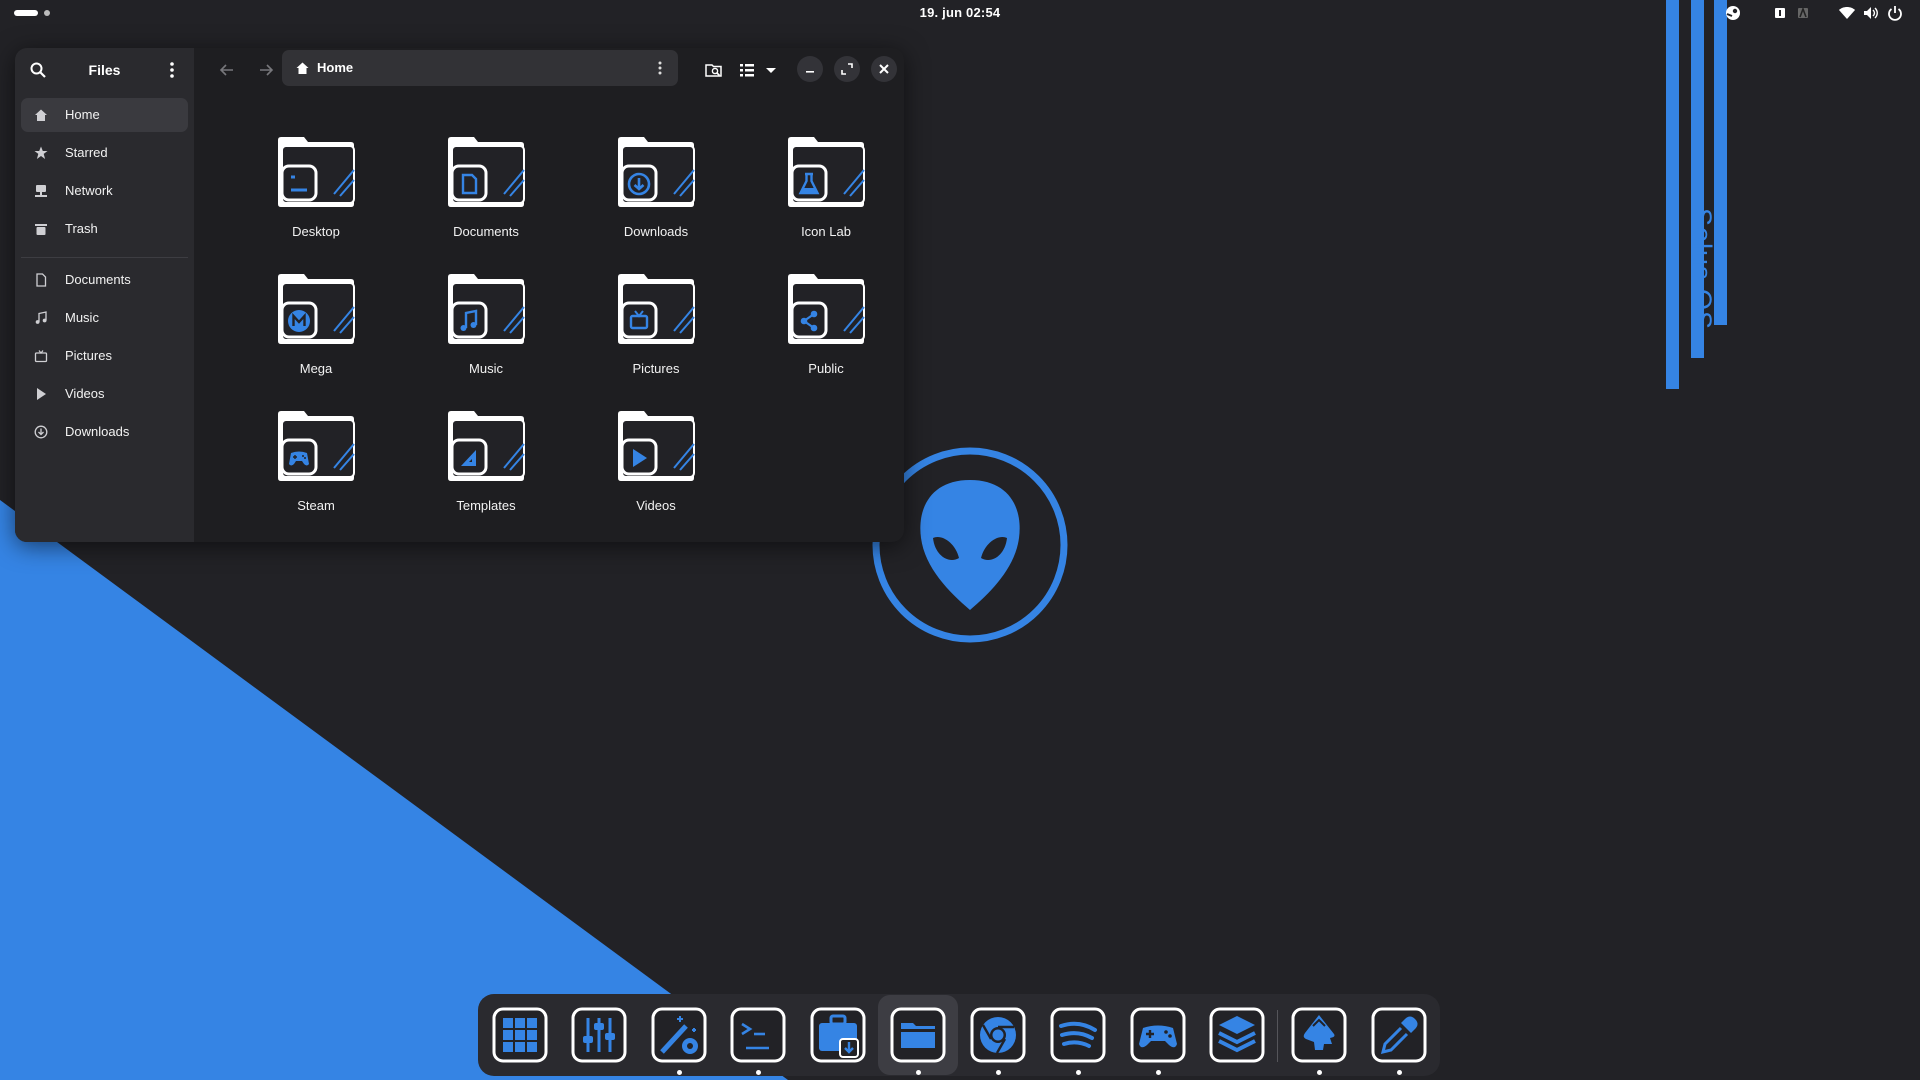 This screenshot has width=1920, height=1080. I want to click on location-menu-icon, so click(660, 68).